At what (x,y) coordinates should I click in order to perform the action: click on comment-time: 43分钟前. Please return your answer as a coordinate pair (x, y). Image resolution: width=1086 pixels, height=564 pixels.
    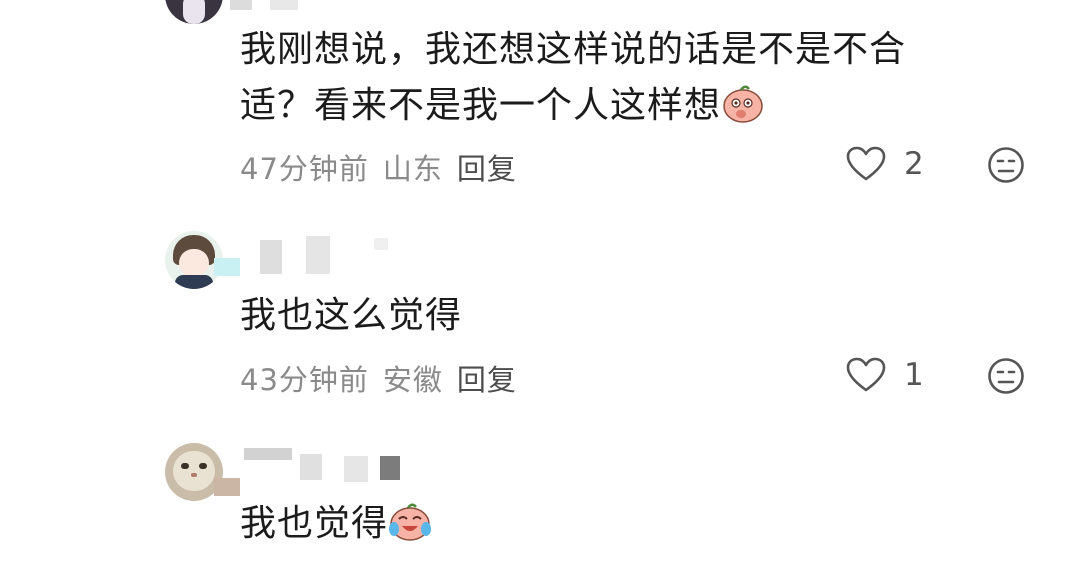
    Looking at the image, I should click on (304, 380).